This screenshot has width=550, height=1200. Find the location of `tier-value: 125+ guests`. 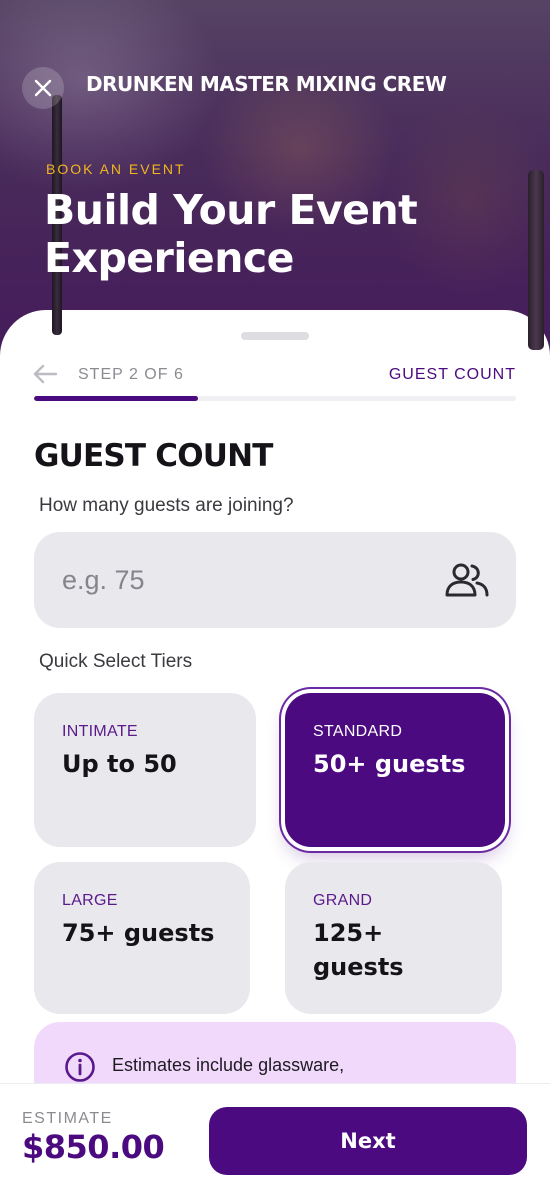

tier-value: 125+ guests is located at coordinates (358, 950).